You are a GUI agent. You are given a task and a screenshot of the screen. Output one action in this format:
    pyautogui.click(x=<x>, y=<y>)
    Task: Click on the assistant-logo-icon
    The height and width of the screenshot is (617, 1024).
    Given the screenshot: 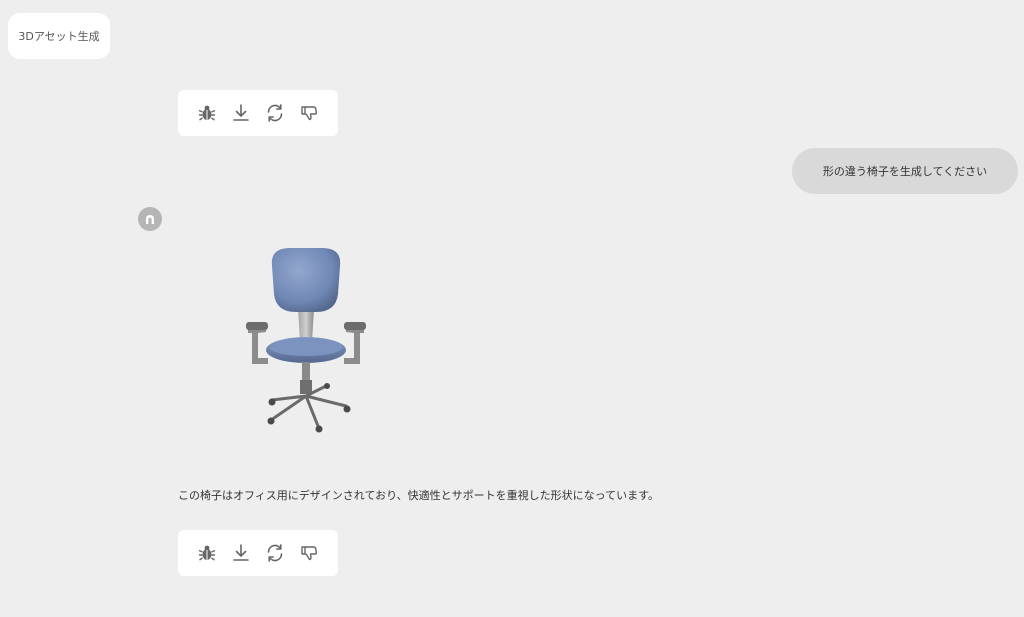 What is the action you would take?
    pyautogui.click(x=150, y=219)
    